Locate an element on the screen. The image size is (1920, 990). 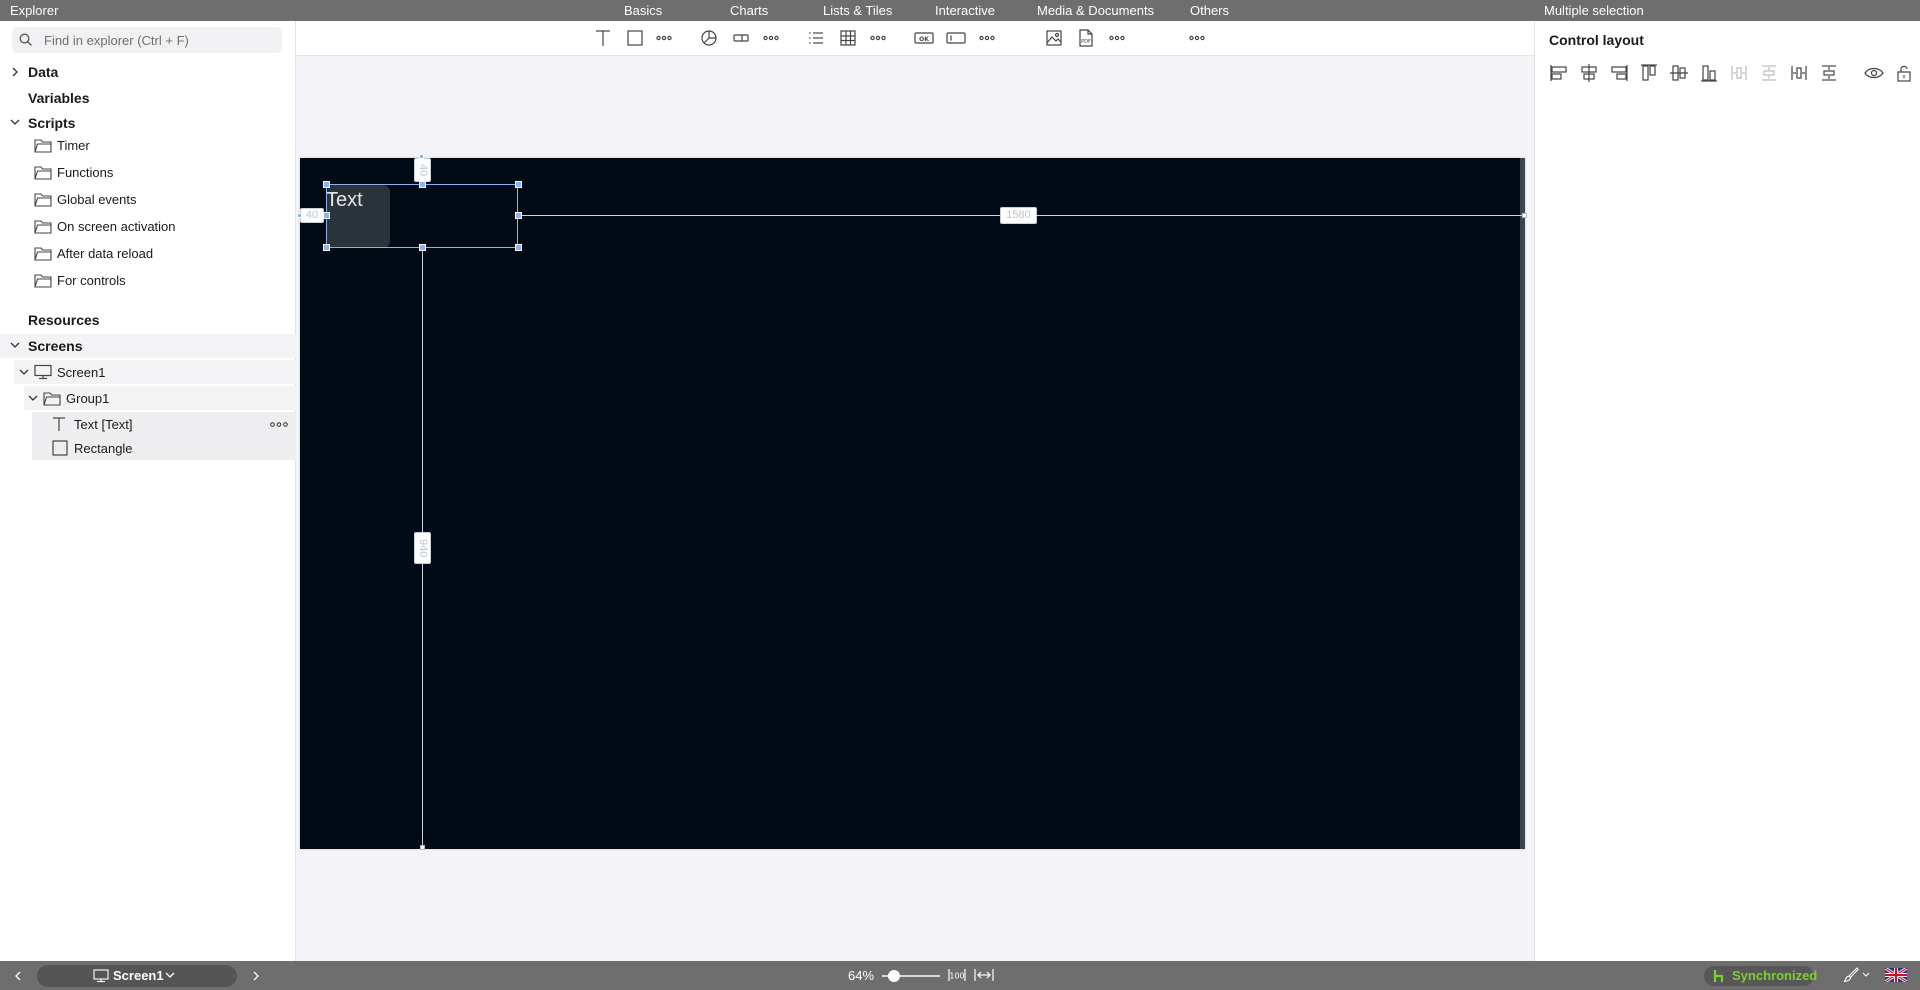
resize-handle-ne is located at coordinates (518, 184).